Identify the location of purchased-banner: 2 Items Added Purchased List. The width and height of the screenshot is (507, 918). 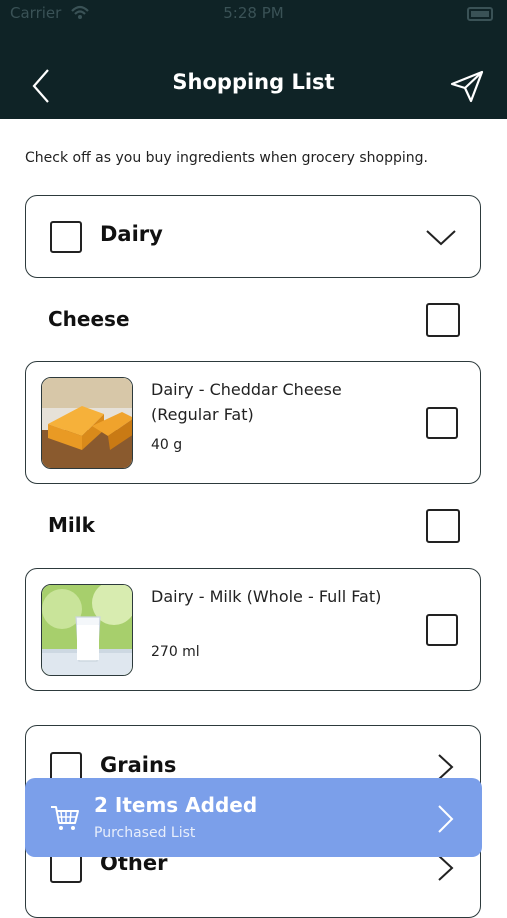
(253, 817).